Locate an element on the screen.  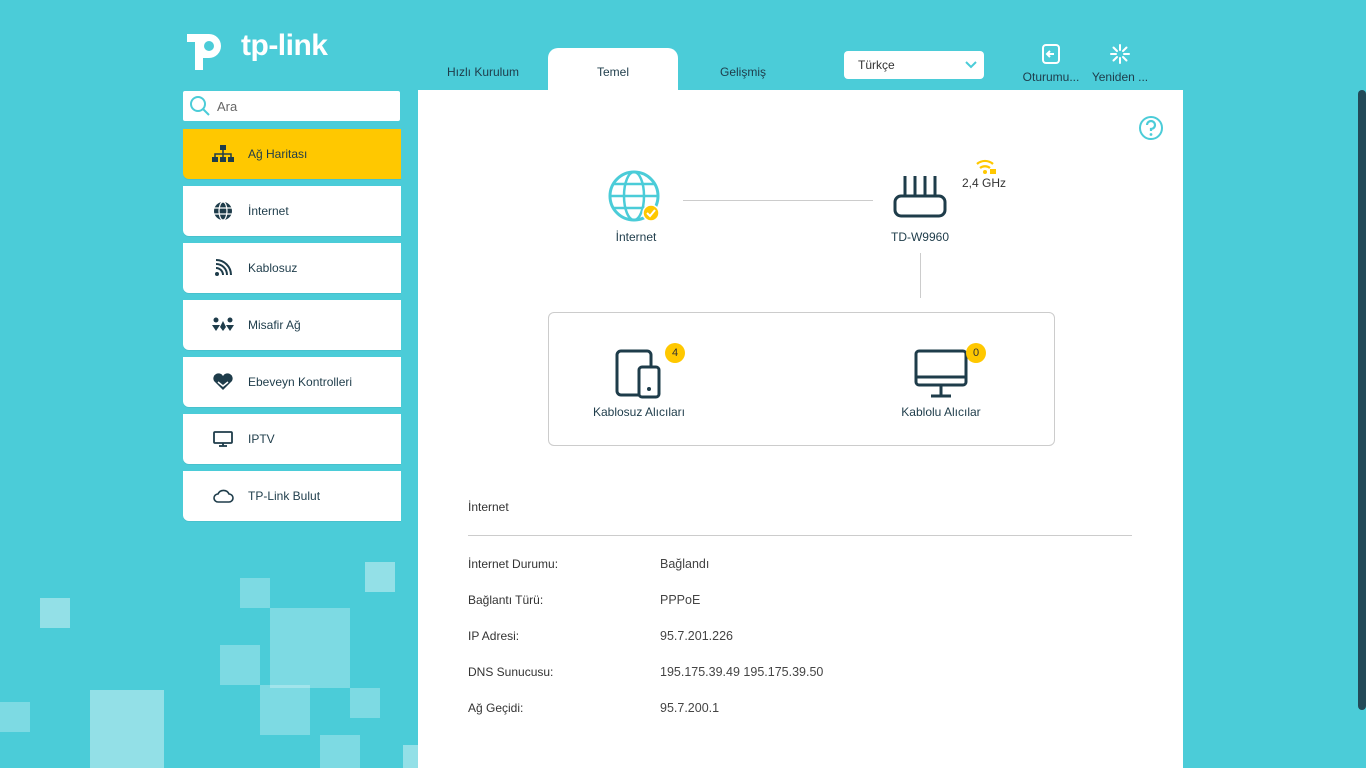
info-key: Ağ Geçidi: is located at coordinates (496, 708).